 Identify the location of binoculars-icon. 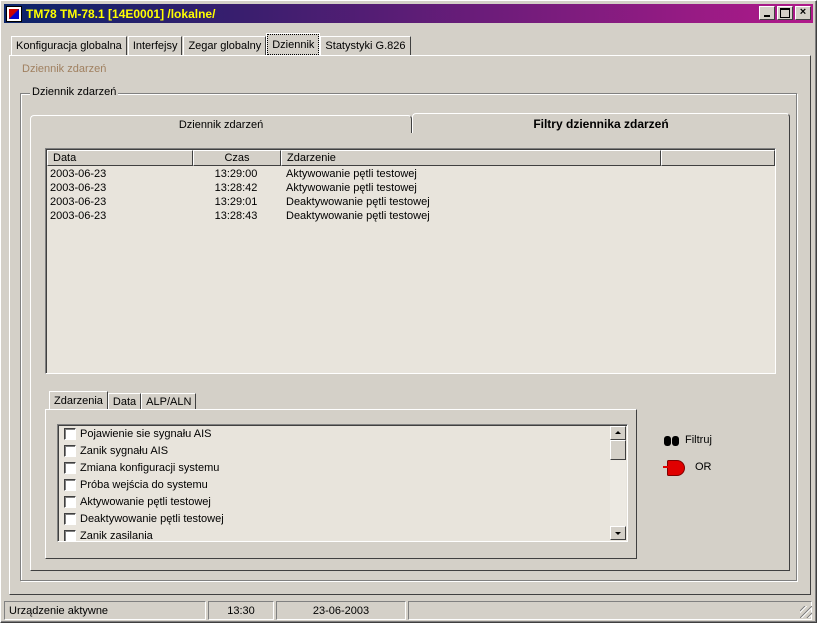
(672, 440).